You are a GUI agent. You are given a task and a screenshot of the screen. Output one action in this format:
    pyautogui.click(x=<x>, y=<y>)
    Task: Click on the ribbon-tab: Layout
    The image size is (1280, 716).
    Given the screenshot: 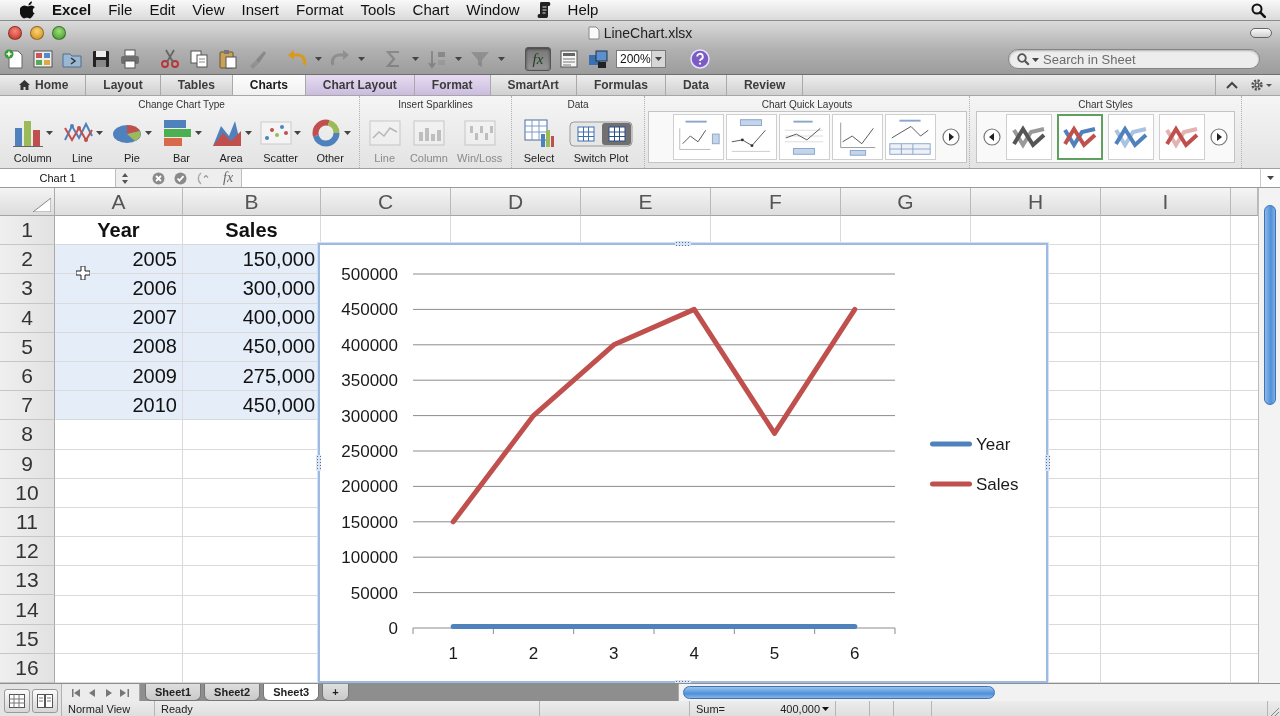 What is the action you would take?
    pyautogui.click(x=123, y=85)
    